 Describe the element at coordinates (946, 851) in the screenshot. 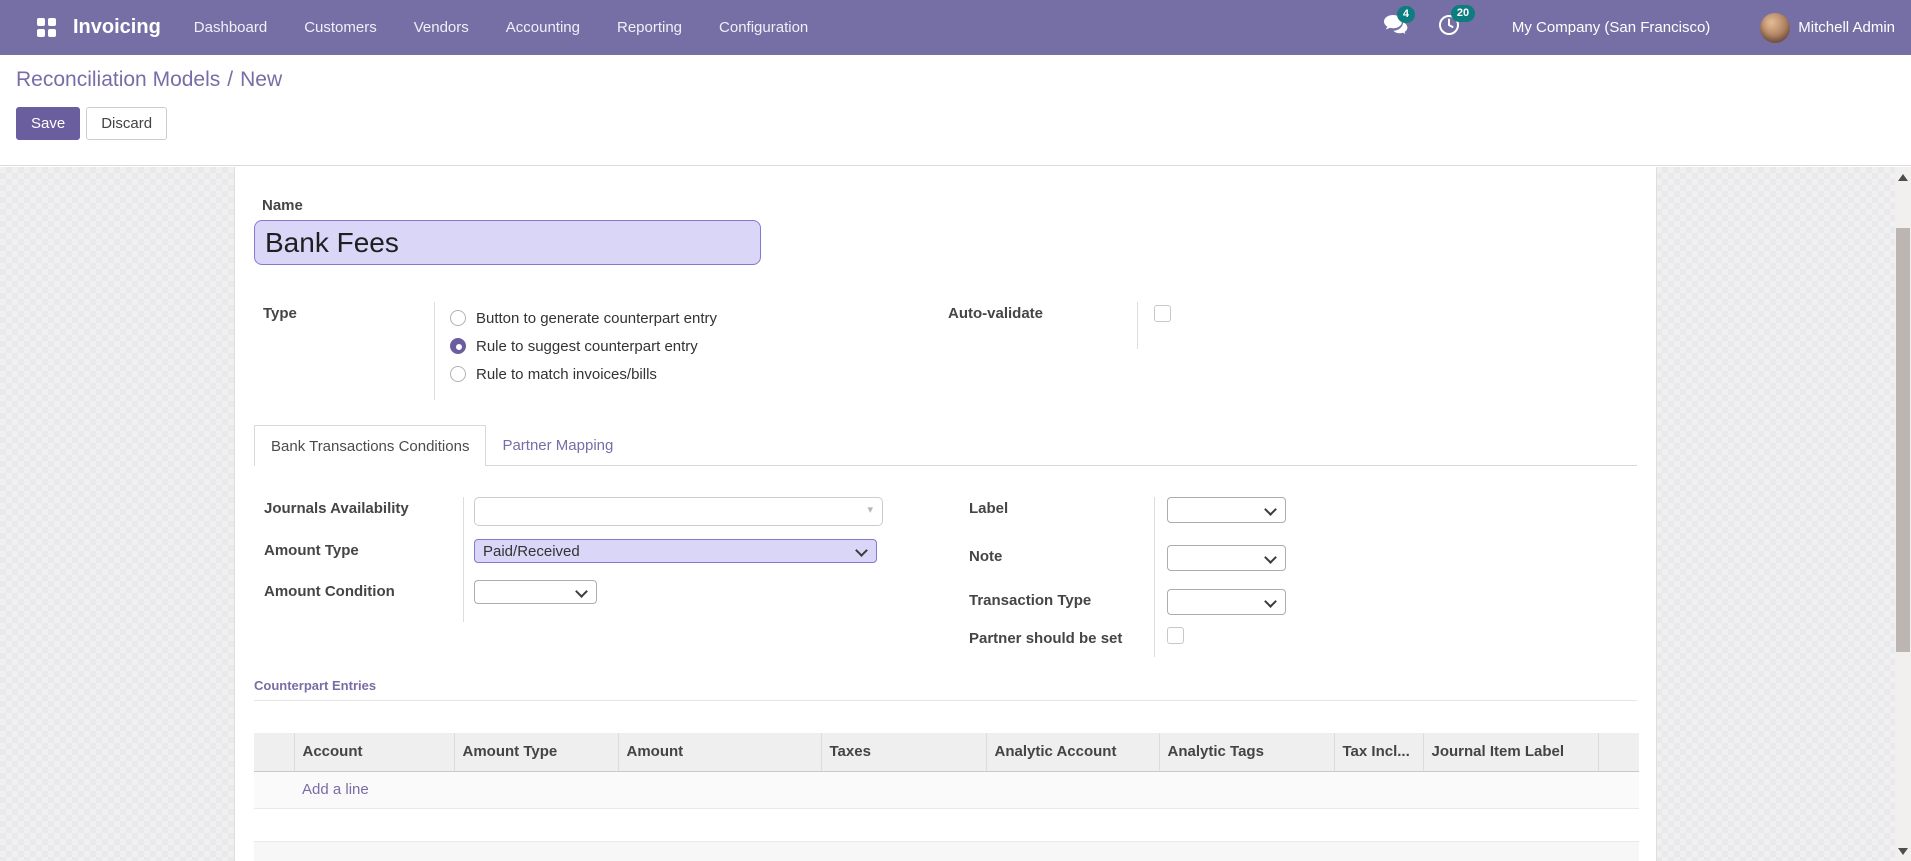

I see `striped-row` at that location.